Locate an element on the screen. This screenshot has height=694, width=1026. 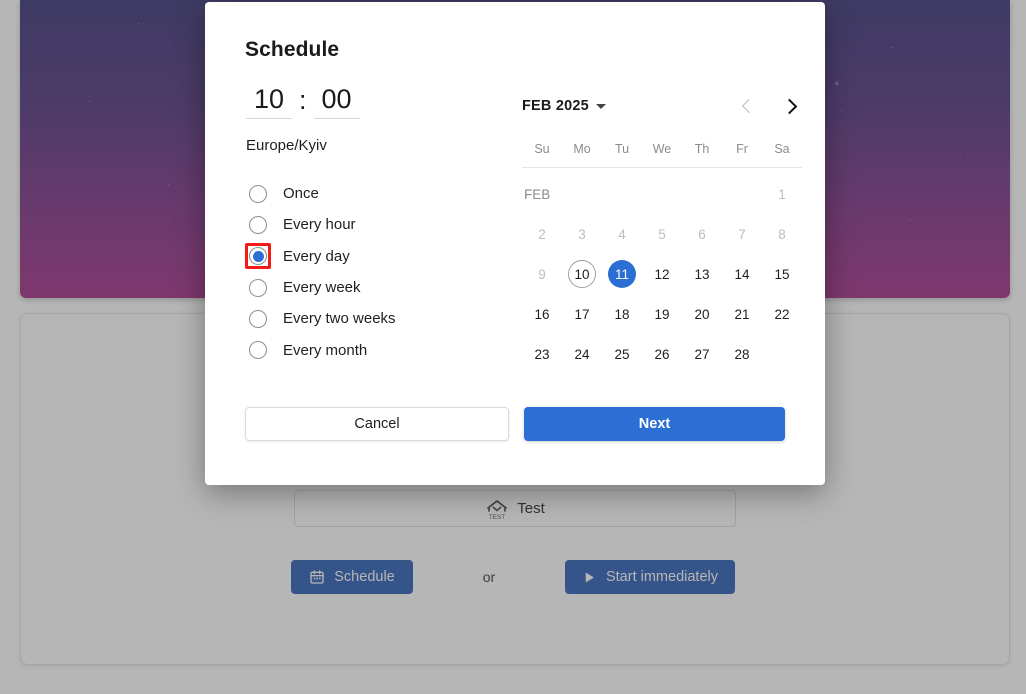
calendar-day-label: 5 is located at coordinates (662, 234).